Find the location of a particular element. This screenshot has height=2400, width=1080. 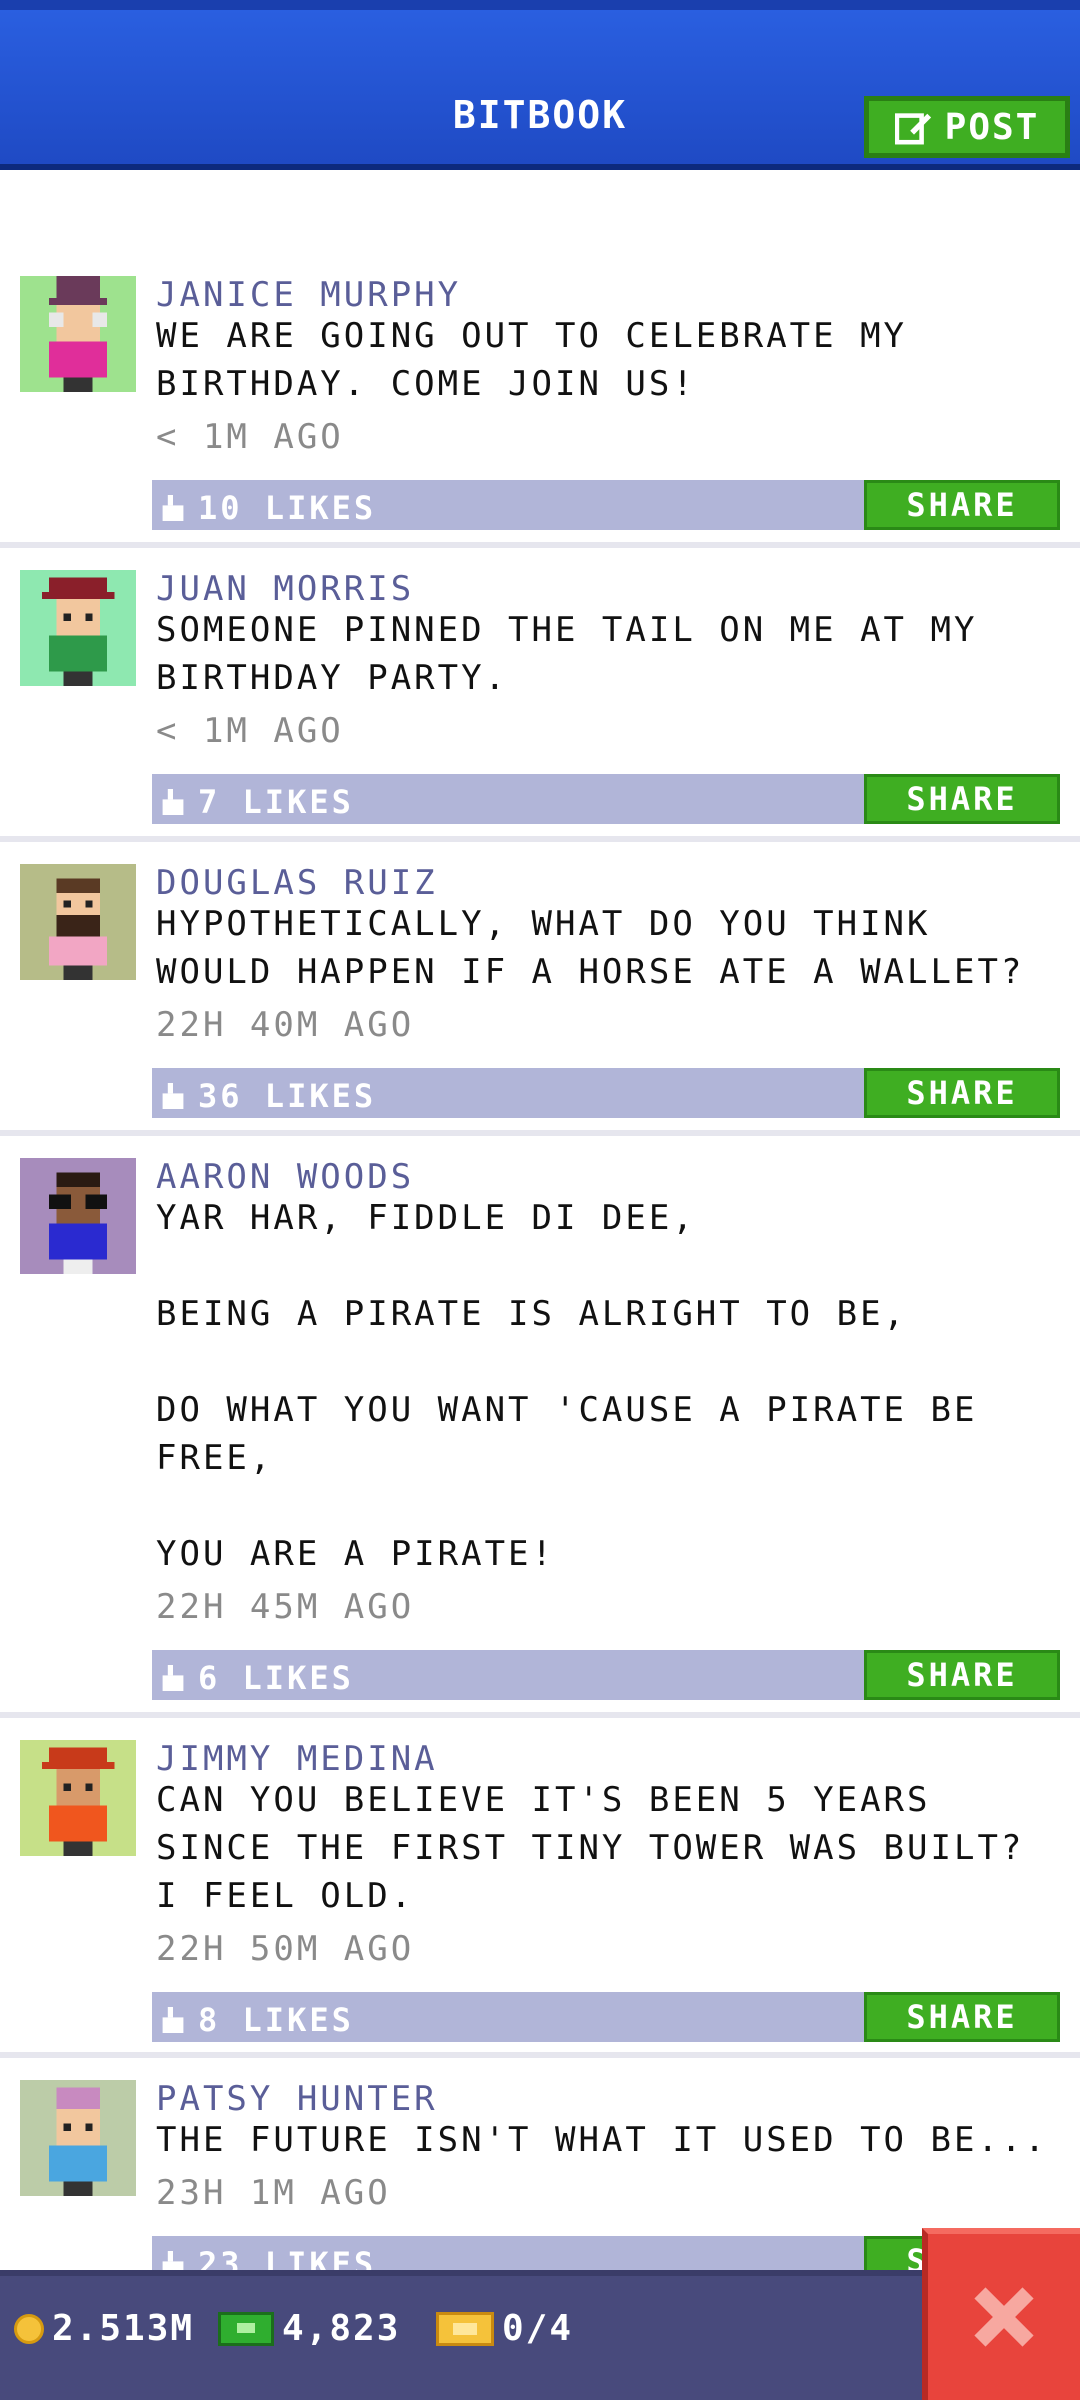

close-icon is located at coordinates (1004, 2317).